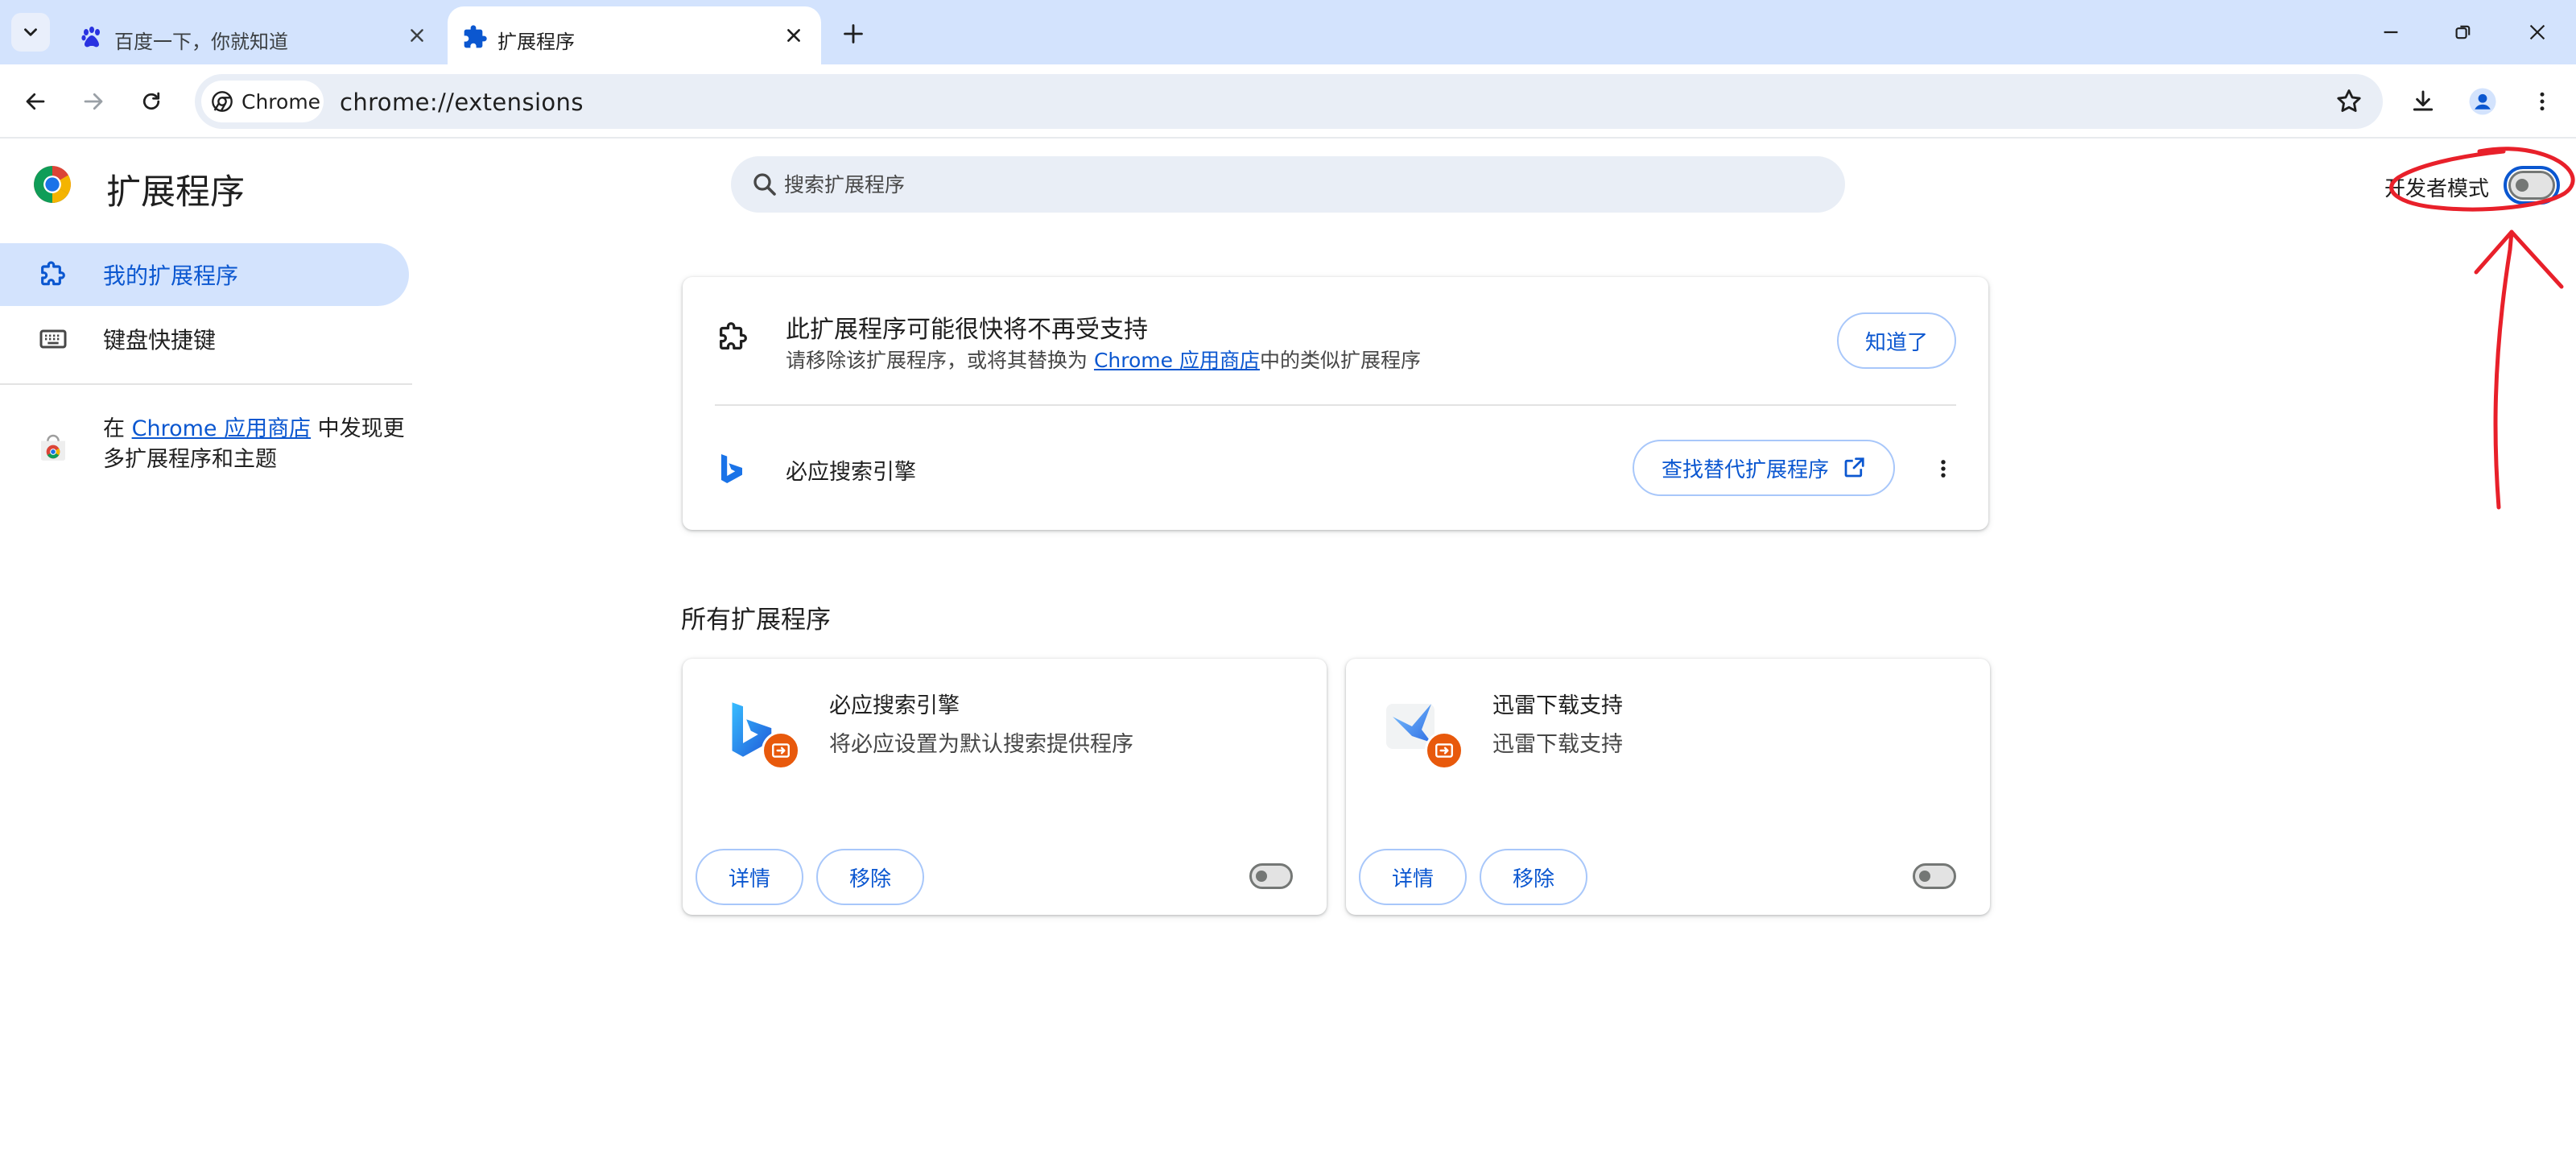  I want to click on arrow-right-icon, so click(93, 101).